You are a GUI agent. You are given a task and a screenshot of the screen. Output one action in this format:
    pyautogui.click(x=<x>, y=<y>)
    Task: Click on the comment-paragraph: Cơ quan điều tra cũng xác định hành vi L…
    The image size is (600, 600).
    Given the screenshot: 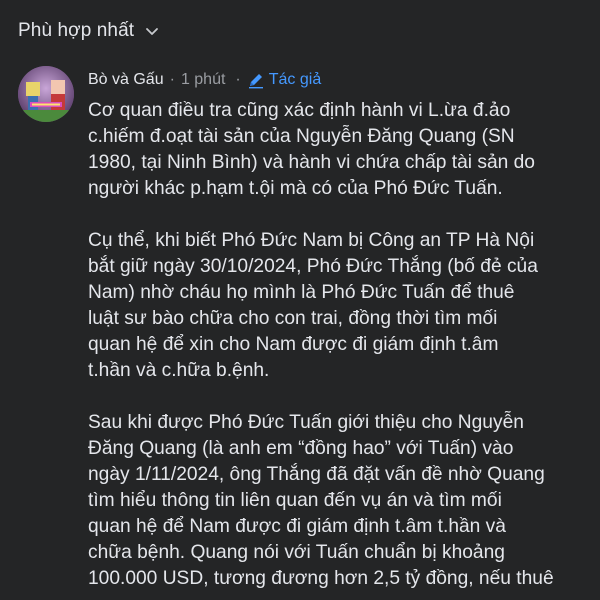 What is the action you would take?
    pyautogui.click(x=311, y=149)
    